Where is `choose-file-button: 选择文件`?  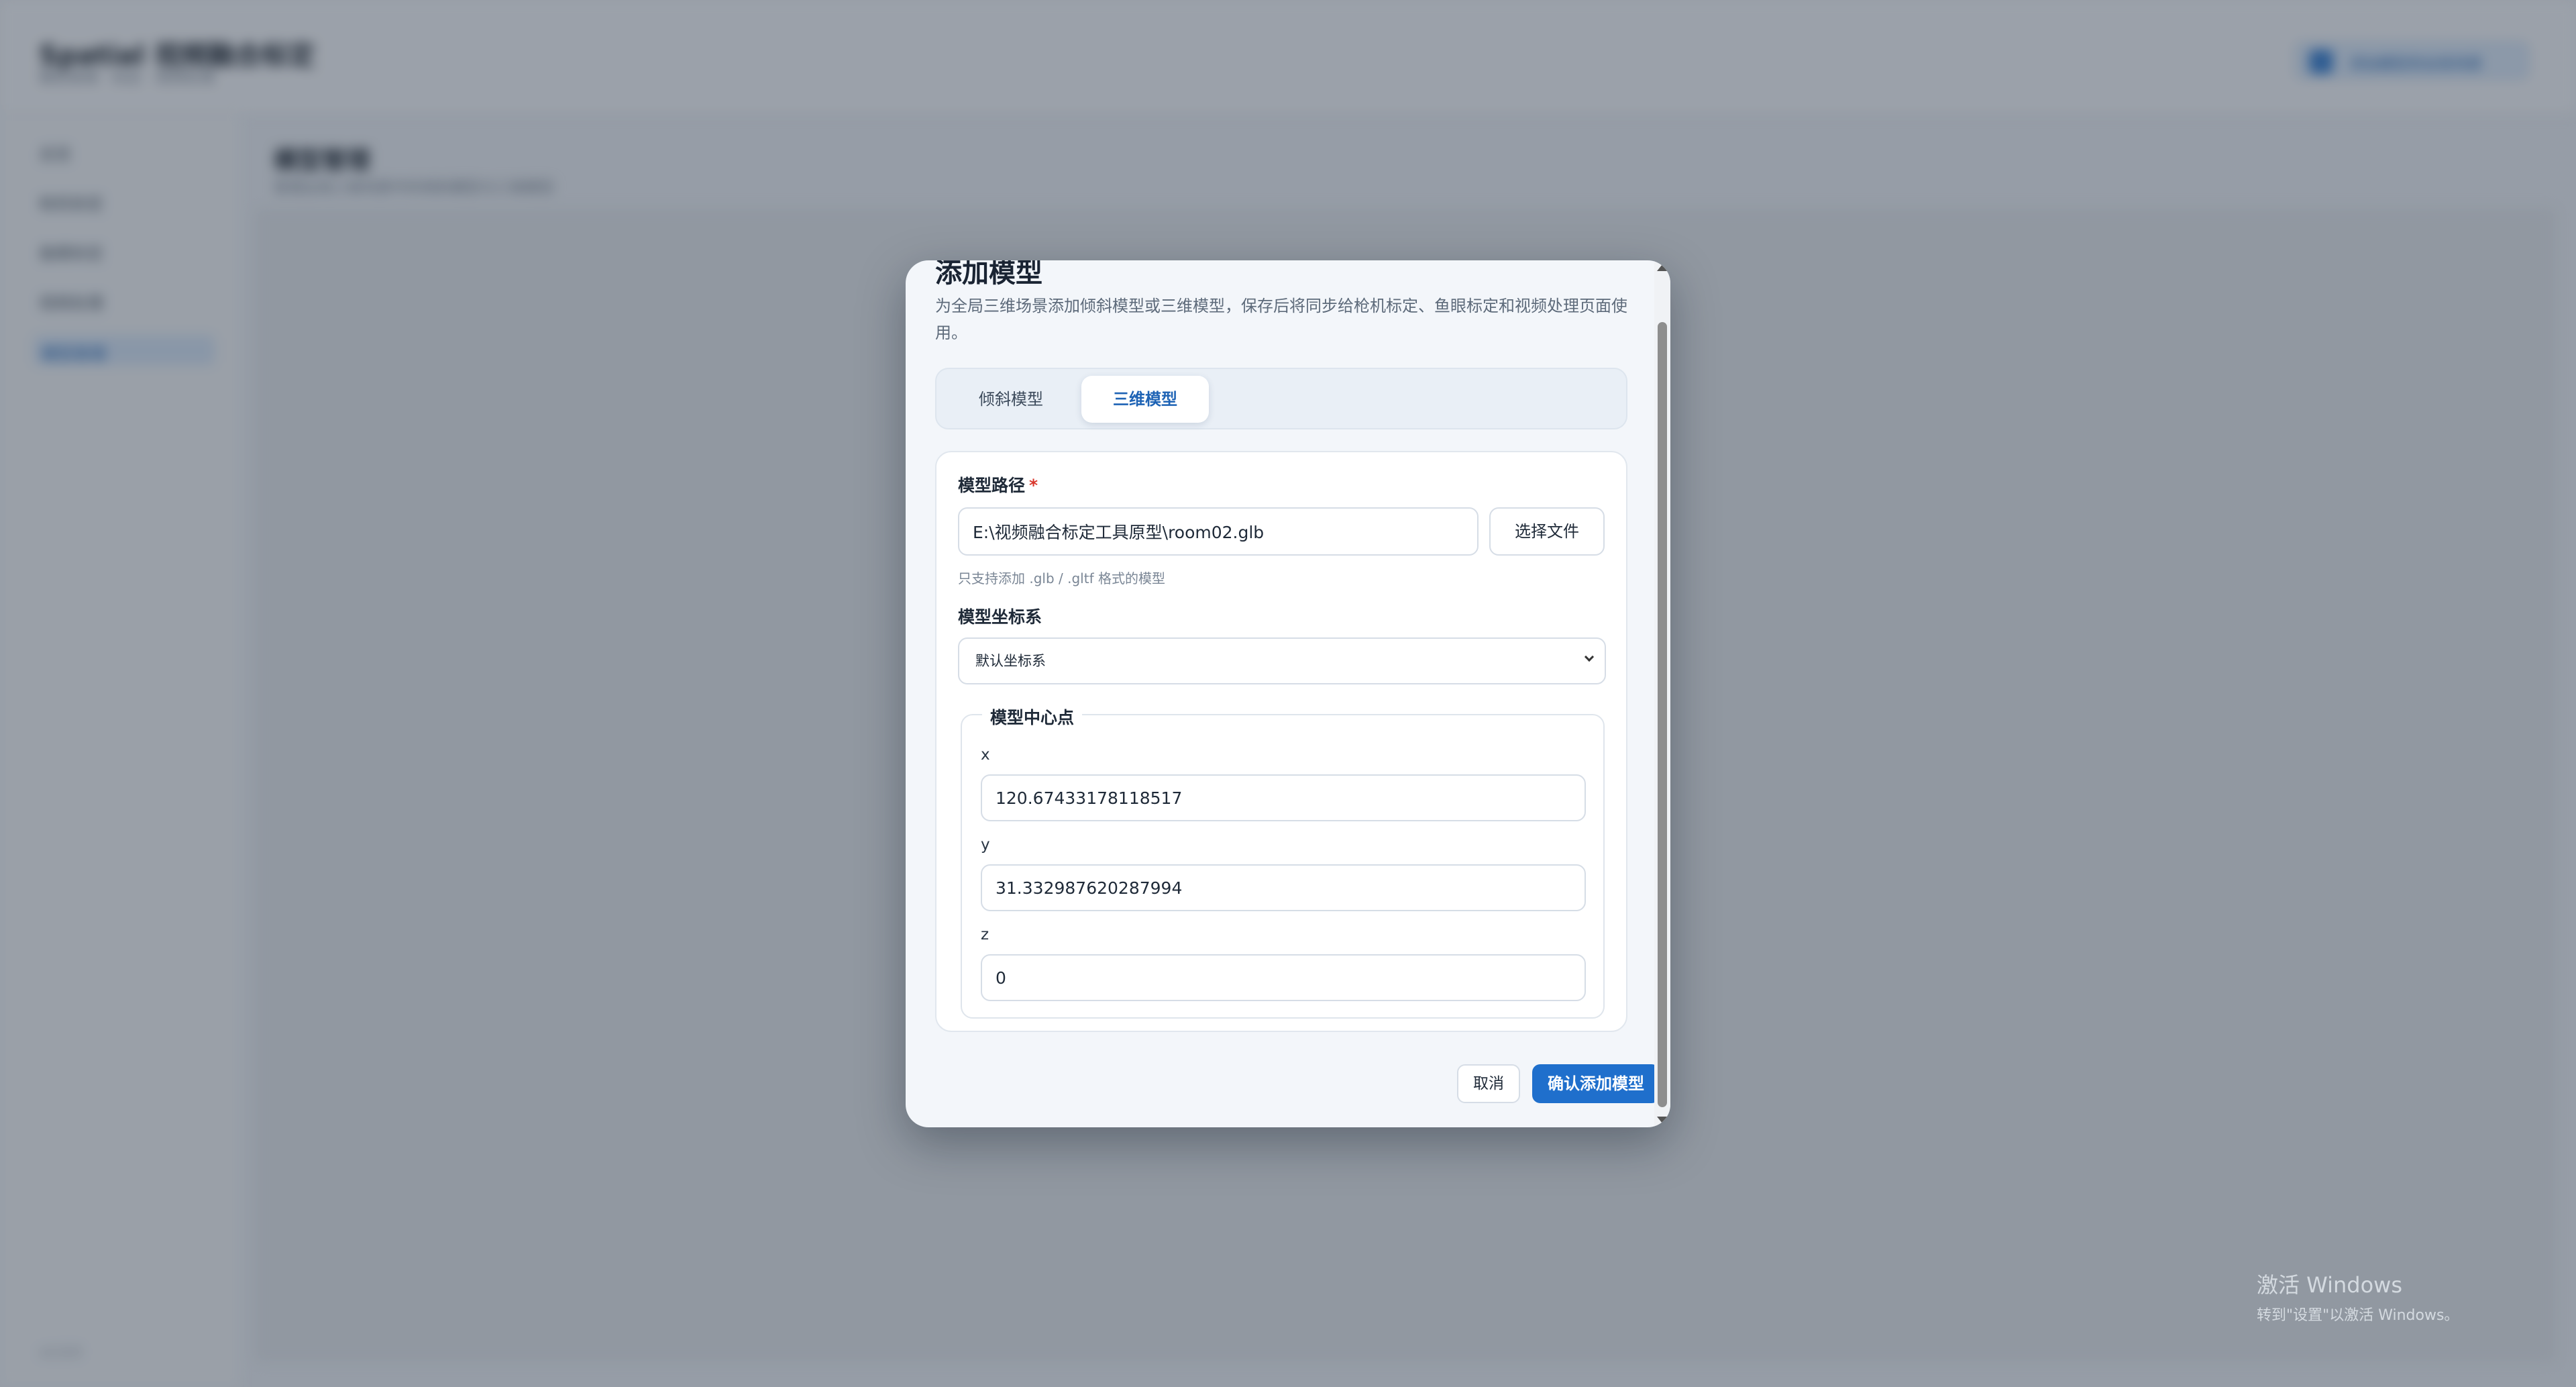 choose-file-button: 选择文件 is located at coordinates (1547, 531).